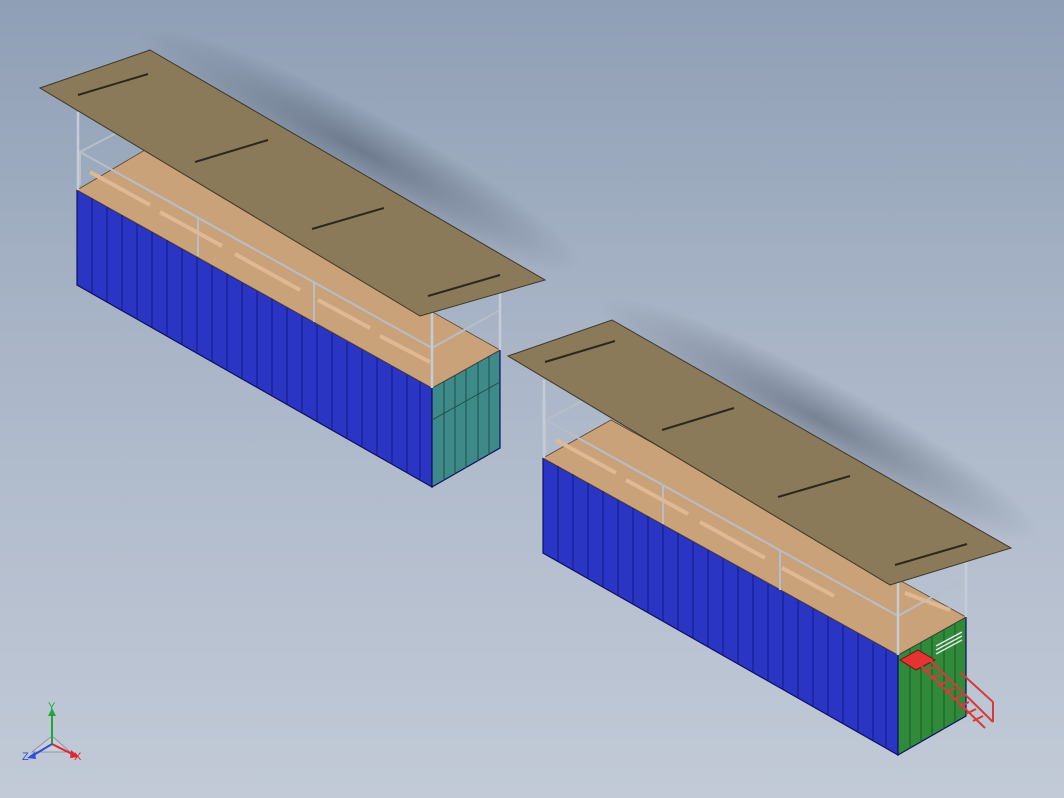 The width and height of the screenshot is (1064, 798). Describe the element at coordinates (25, 757) in the screenshot. I see `z-axis-label: Z` at that location.